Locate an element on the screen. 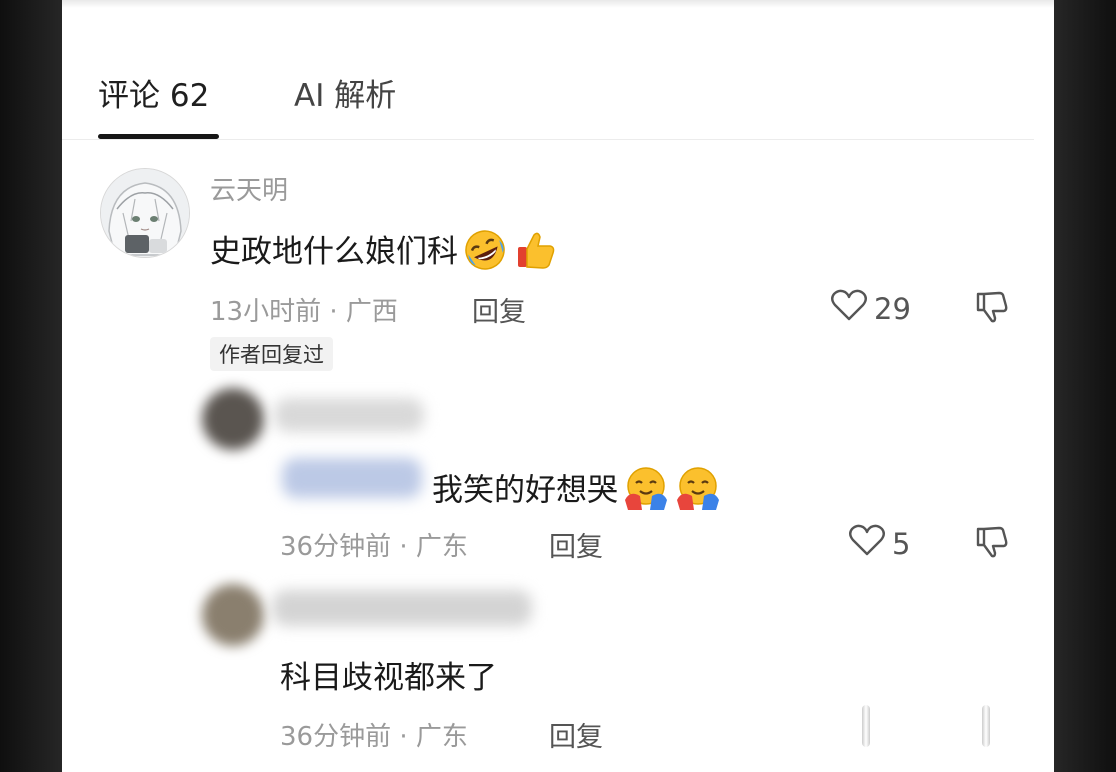 This screenshot has width=1116, height=772. like-count: 29 is located at coordinates (892, 308).